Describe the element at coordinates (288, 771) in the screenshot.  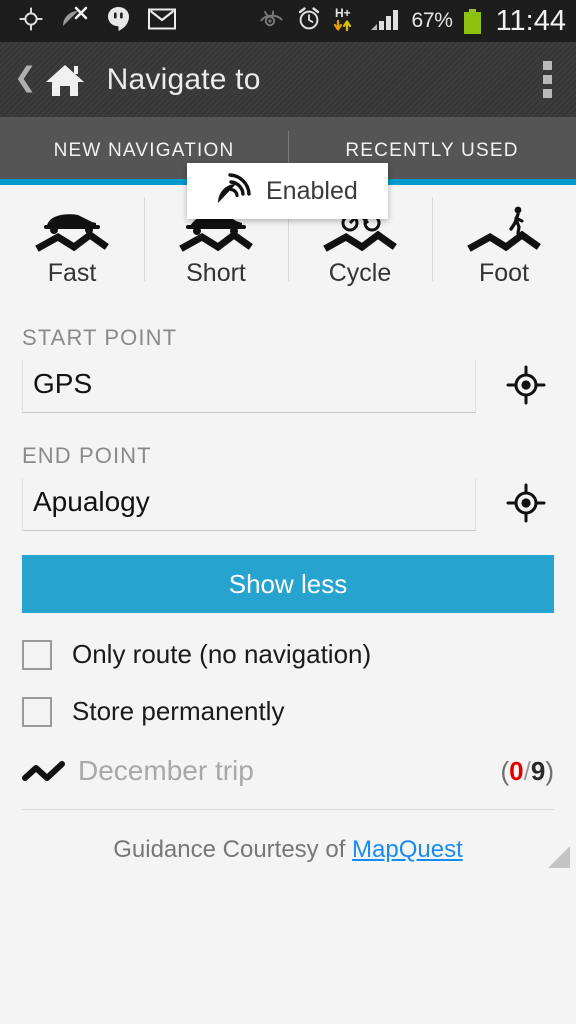
I see `trip-row: December trip (0/9)` at that location.